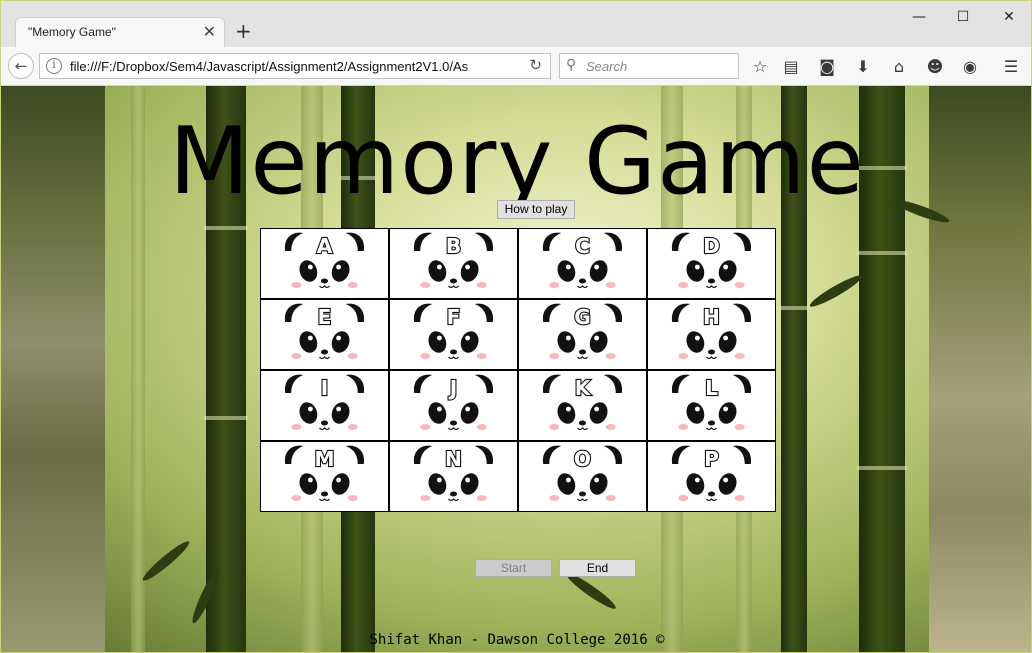 The height and width of the screenshot is (653, 1032). What do you see at coordinates (571, 65) in the screenshot?
I see `search-icon: ⚲` at bounding box center [571, 65].